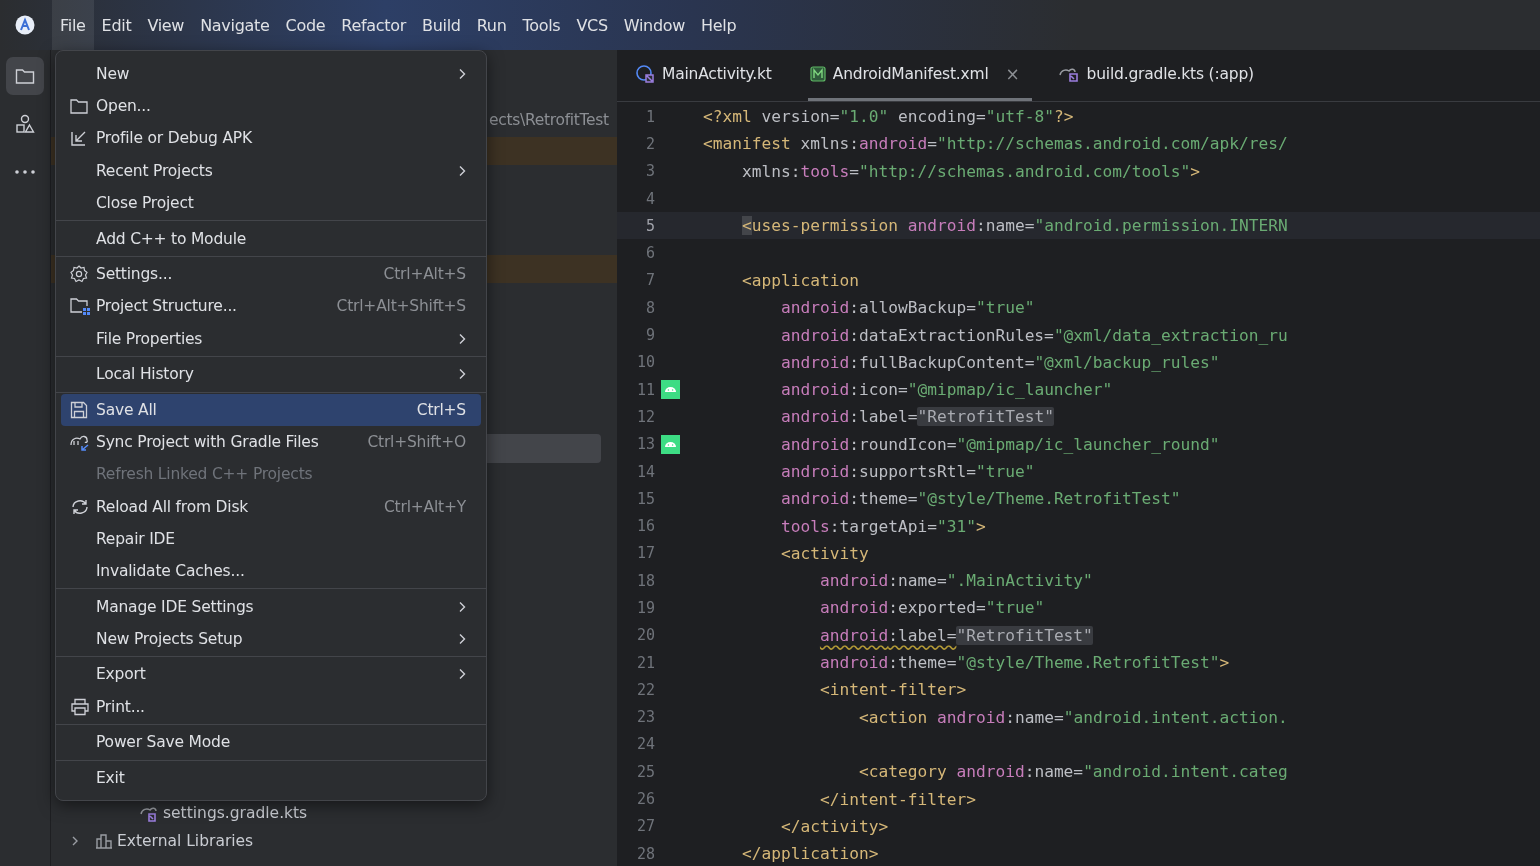 The width and height of the screenshot is (1540, 866). Describe the element at coordinates (645, 635) in the screenshot. I see `line-number: 20` at that location.